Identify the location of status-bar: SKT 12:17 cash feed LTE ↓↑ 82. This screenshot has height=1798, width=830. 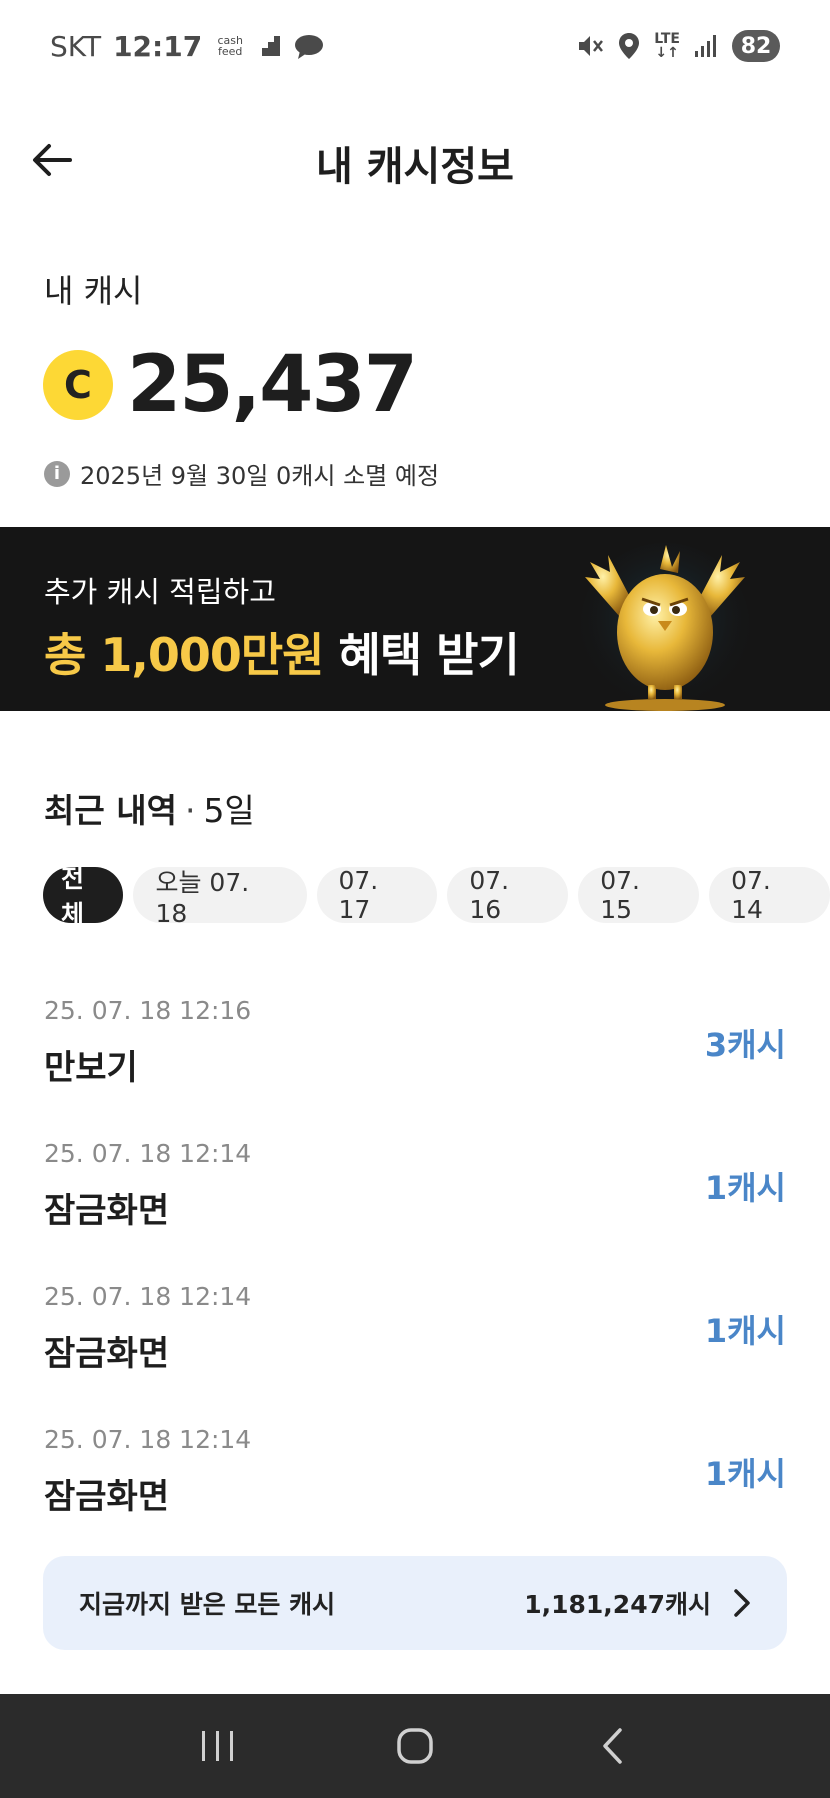
(415, 46).